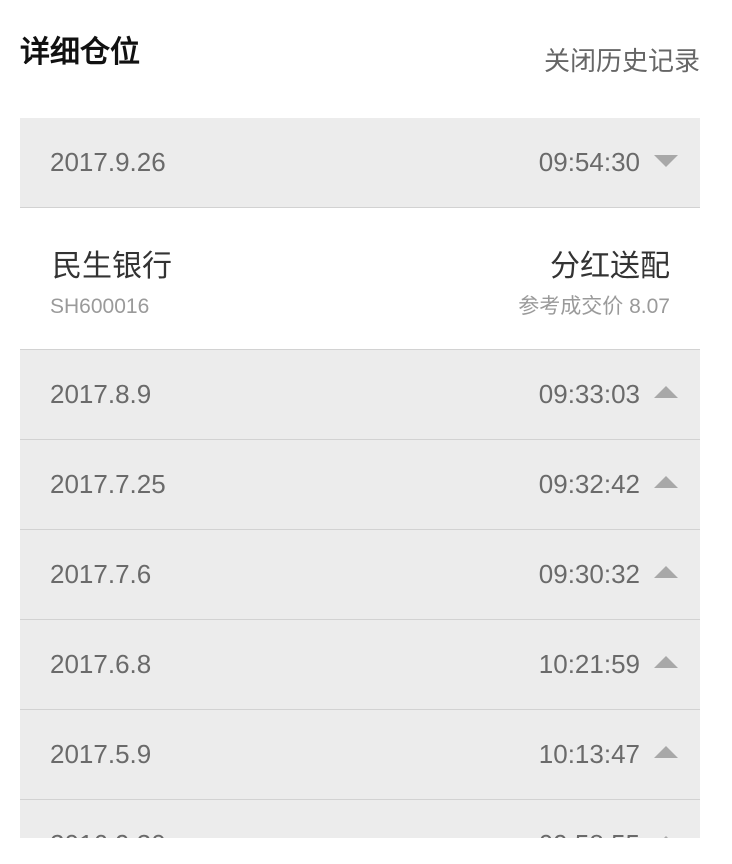  What do you see at coordinates (589, 162) in the screenshot?
I see `row-time: 09:54:30` at bounding box center [589, 162].